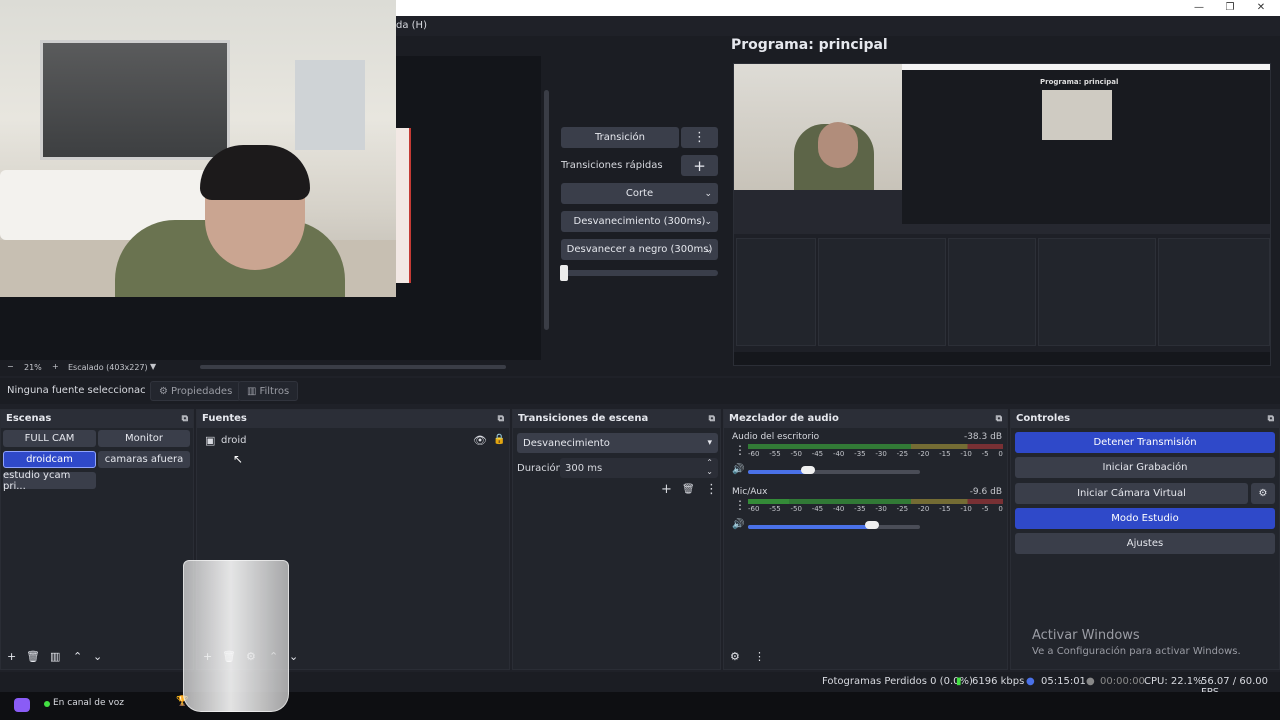  I want to click on sources-title: Fuentes, so click(224, 418).